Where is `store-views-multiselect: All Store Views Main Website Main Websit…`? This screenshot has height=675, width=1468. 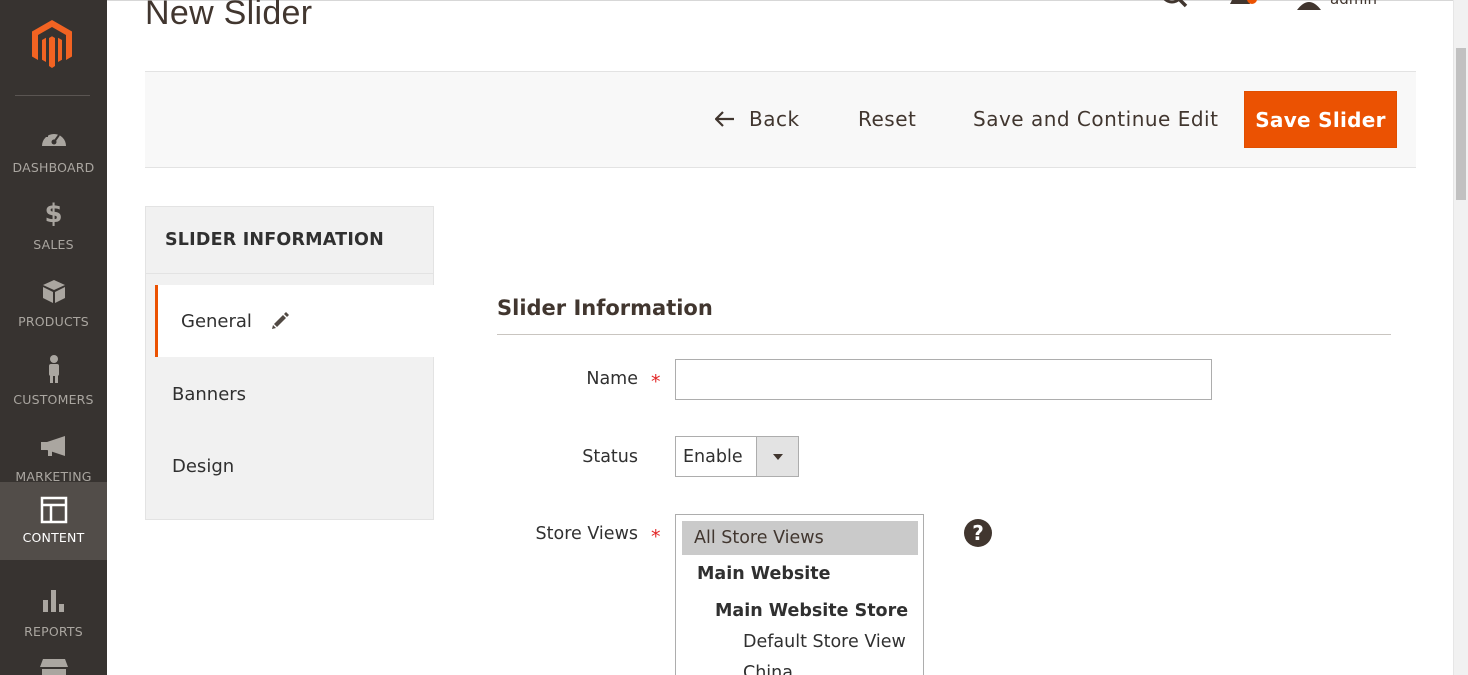
store-views-multiselect: All Store Views Main Website Main Websit… is located at coordinates (799, 594).